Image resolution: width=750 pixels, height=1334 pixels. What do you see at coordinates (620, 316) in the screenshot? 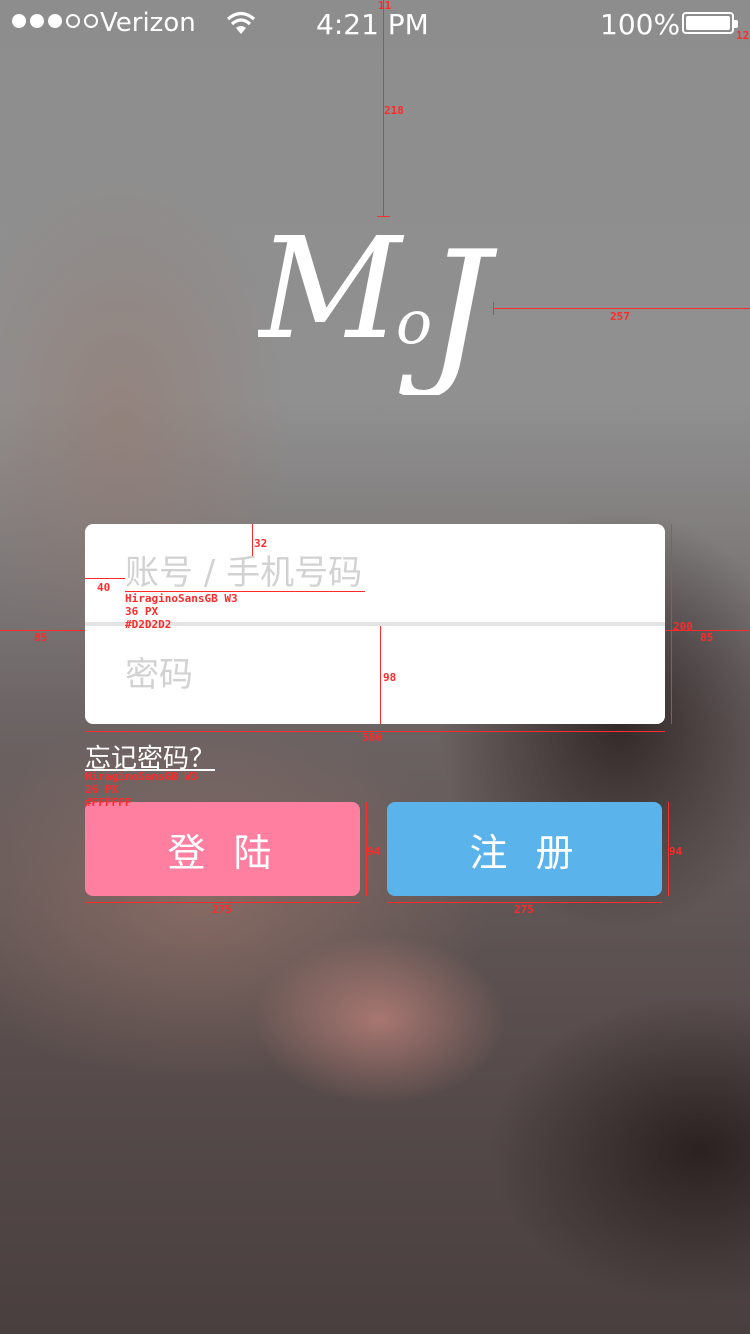
I see `spec-label: 257` at bounding box center [620, 316].